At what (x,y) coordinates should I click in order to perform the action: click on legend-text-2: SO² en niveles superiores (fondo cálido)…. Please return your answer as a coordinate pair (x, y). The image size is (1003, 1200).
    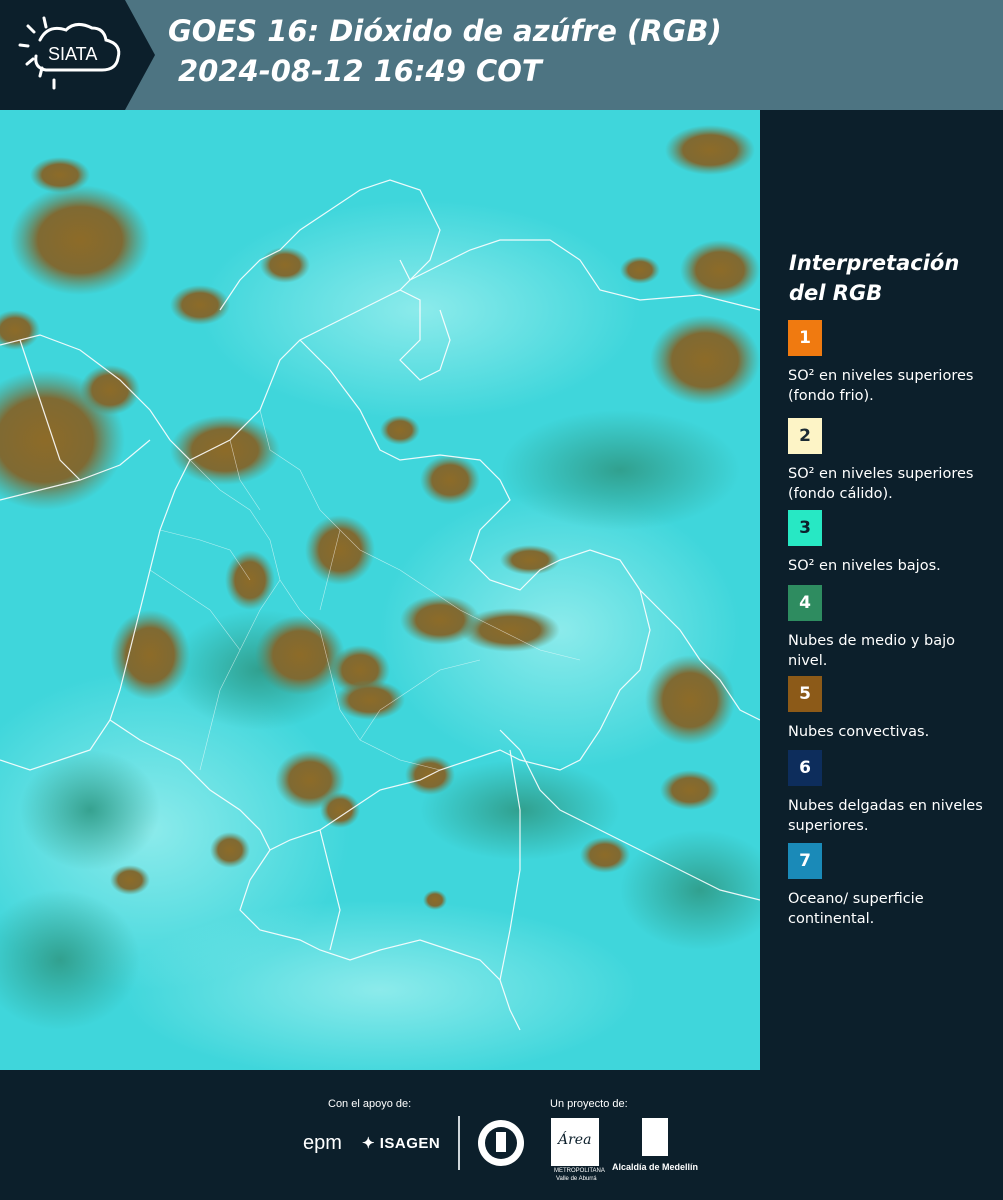
    Looking at the image, I should click on (881, 484).